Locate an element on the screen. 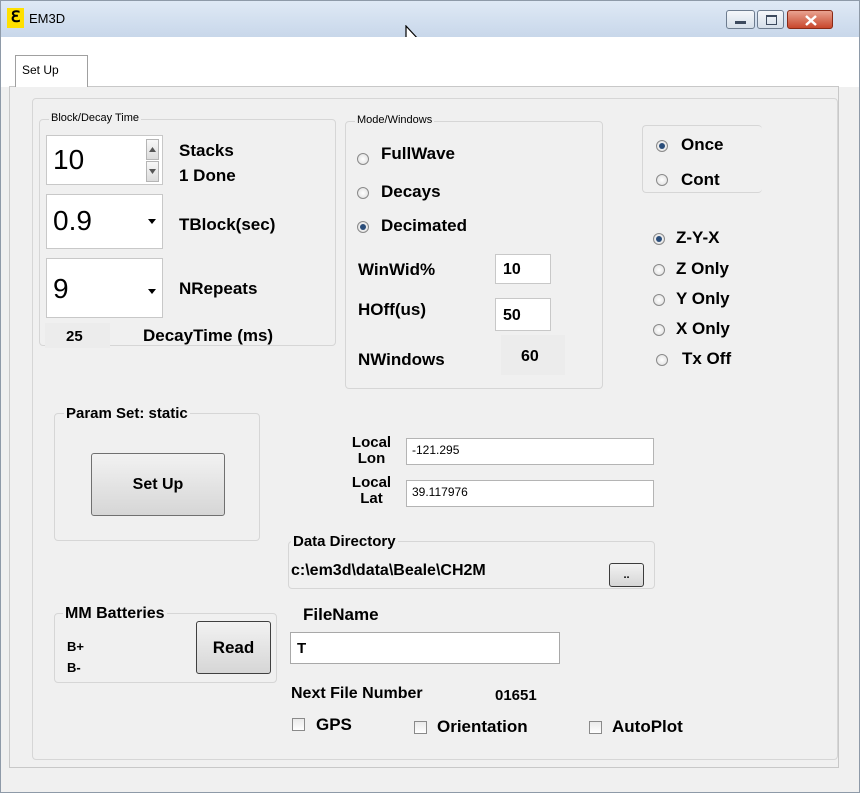  data-directory-label: Data Directory is located at coordinates (344, 541).